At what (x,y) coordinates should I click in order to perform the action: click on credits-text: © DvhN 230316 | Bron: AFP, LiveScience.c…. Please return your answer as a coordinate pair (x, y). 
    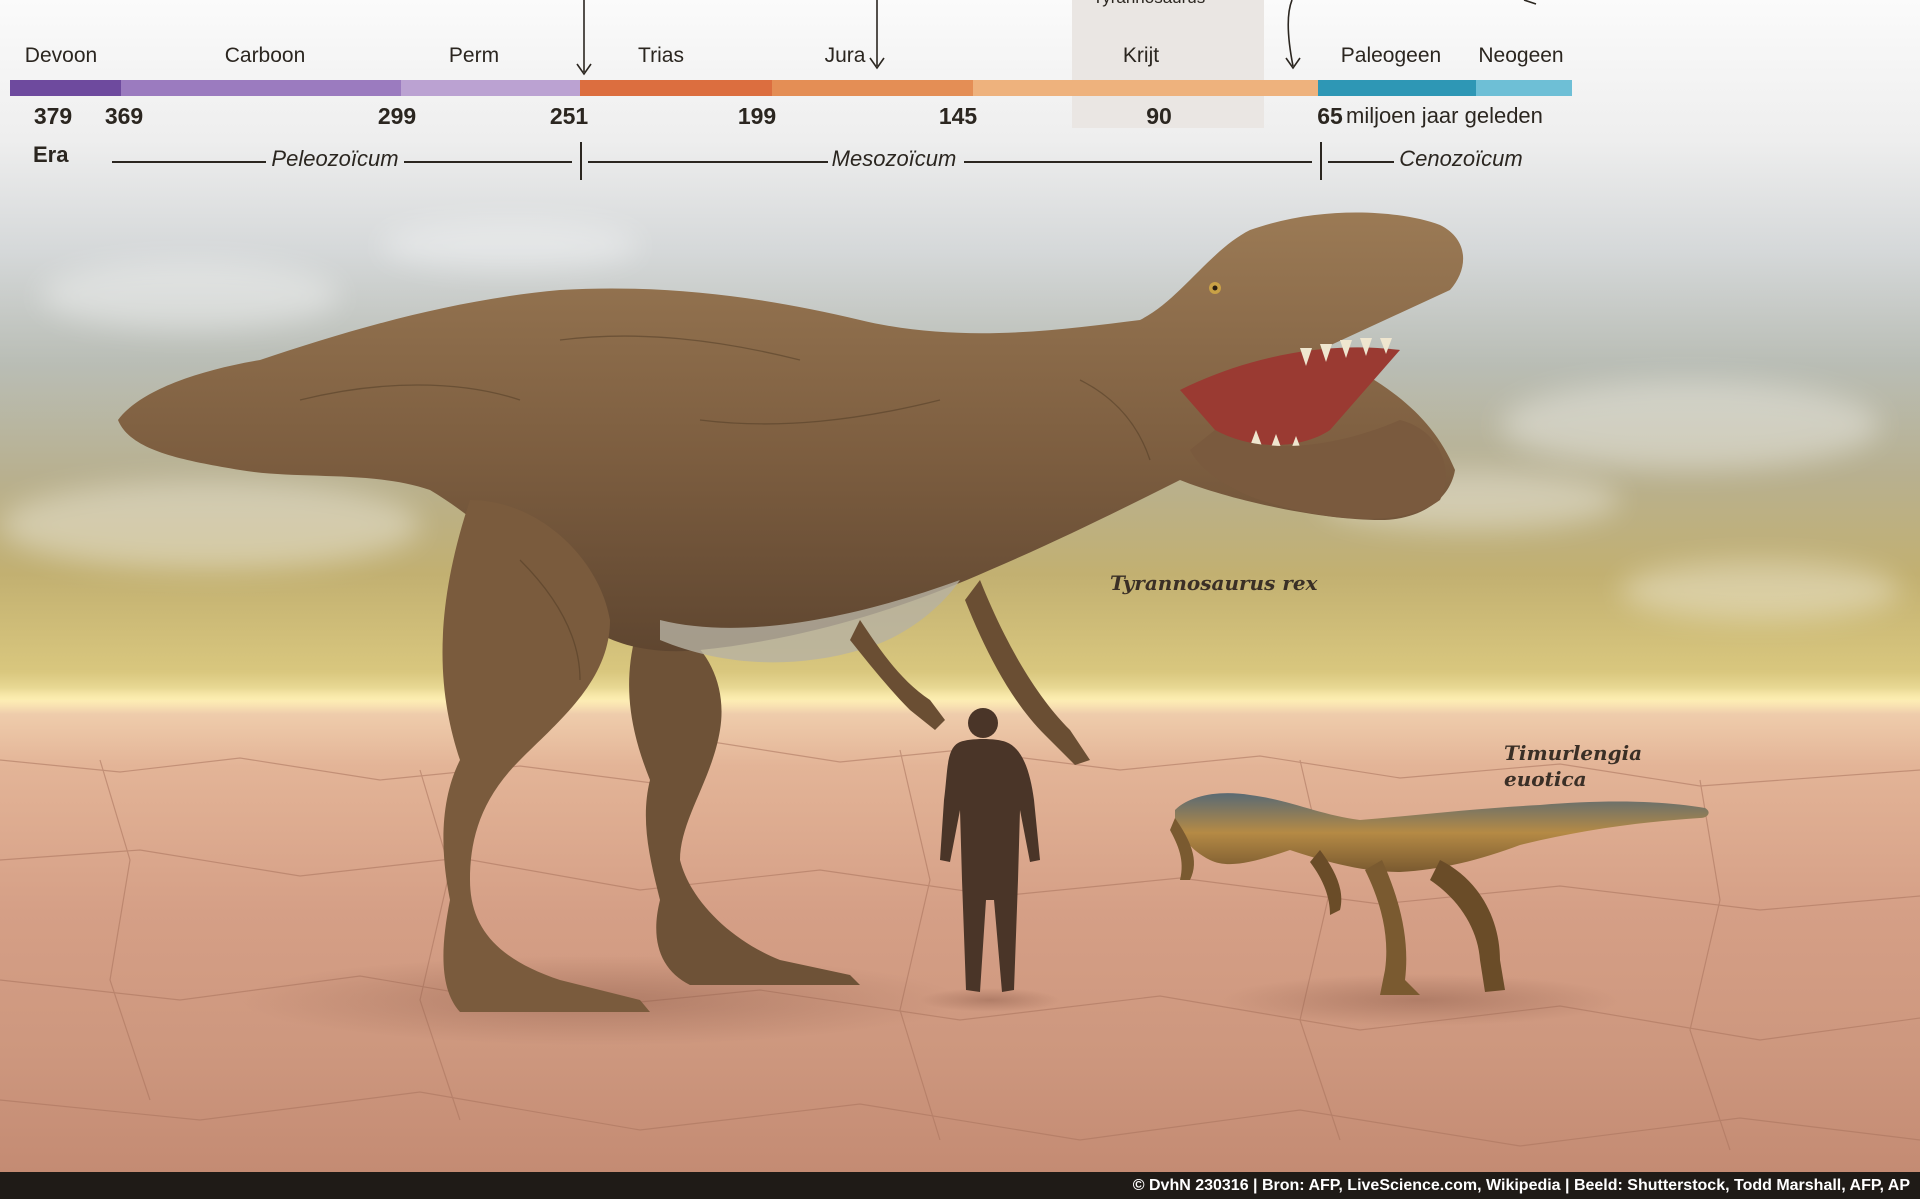
    Looking at the image, I should click on (1521, 1185).